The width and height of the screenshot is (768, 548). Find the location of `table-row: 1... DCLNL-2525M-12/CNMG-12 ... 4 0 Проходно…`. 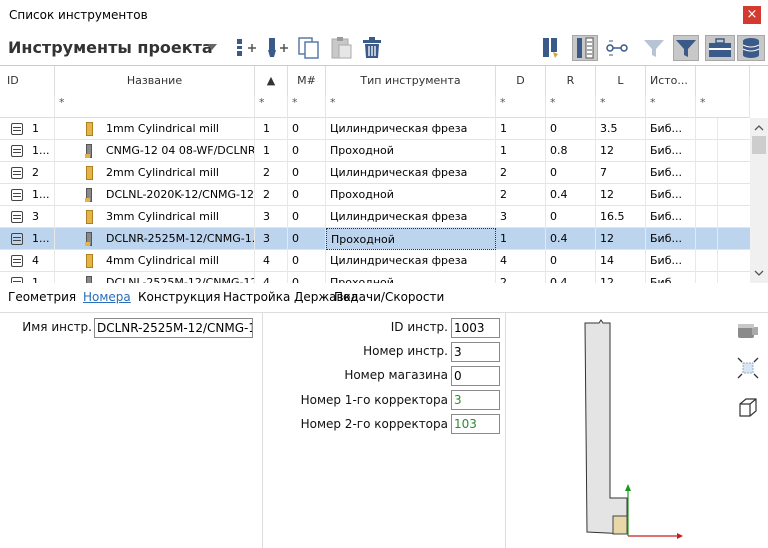

table-row: 1... DCLNL-2525M-12/CNMG-12 ... 4 0 Проходно… is located at coordinates (375, 277).